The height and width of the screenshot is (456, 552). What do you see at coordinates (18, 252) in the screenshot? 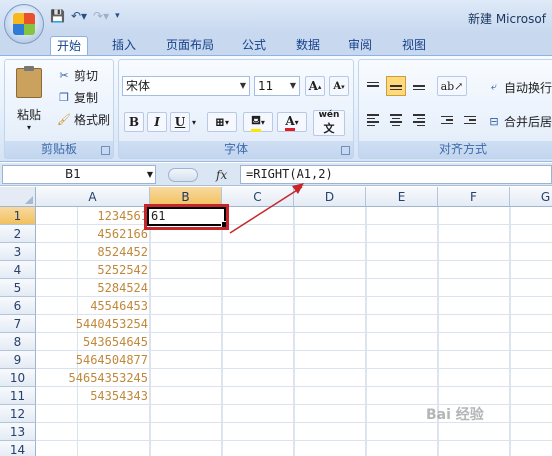
I see `row-header: 3` at bounding box center [18, 252].